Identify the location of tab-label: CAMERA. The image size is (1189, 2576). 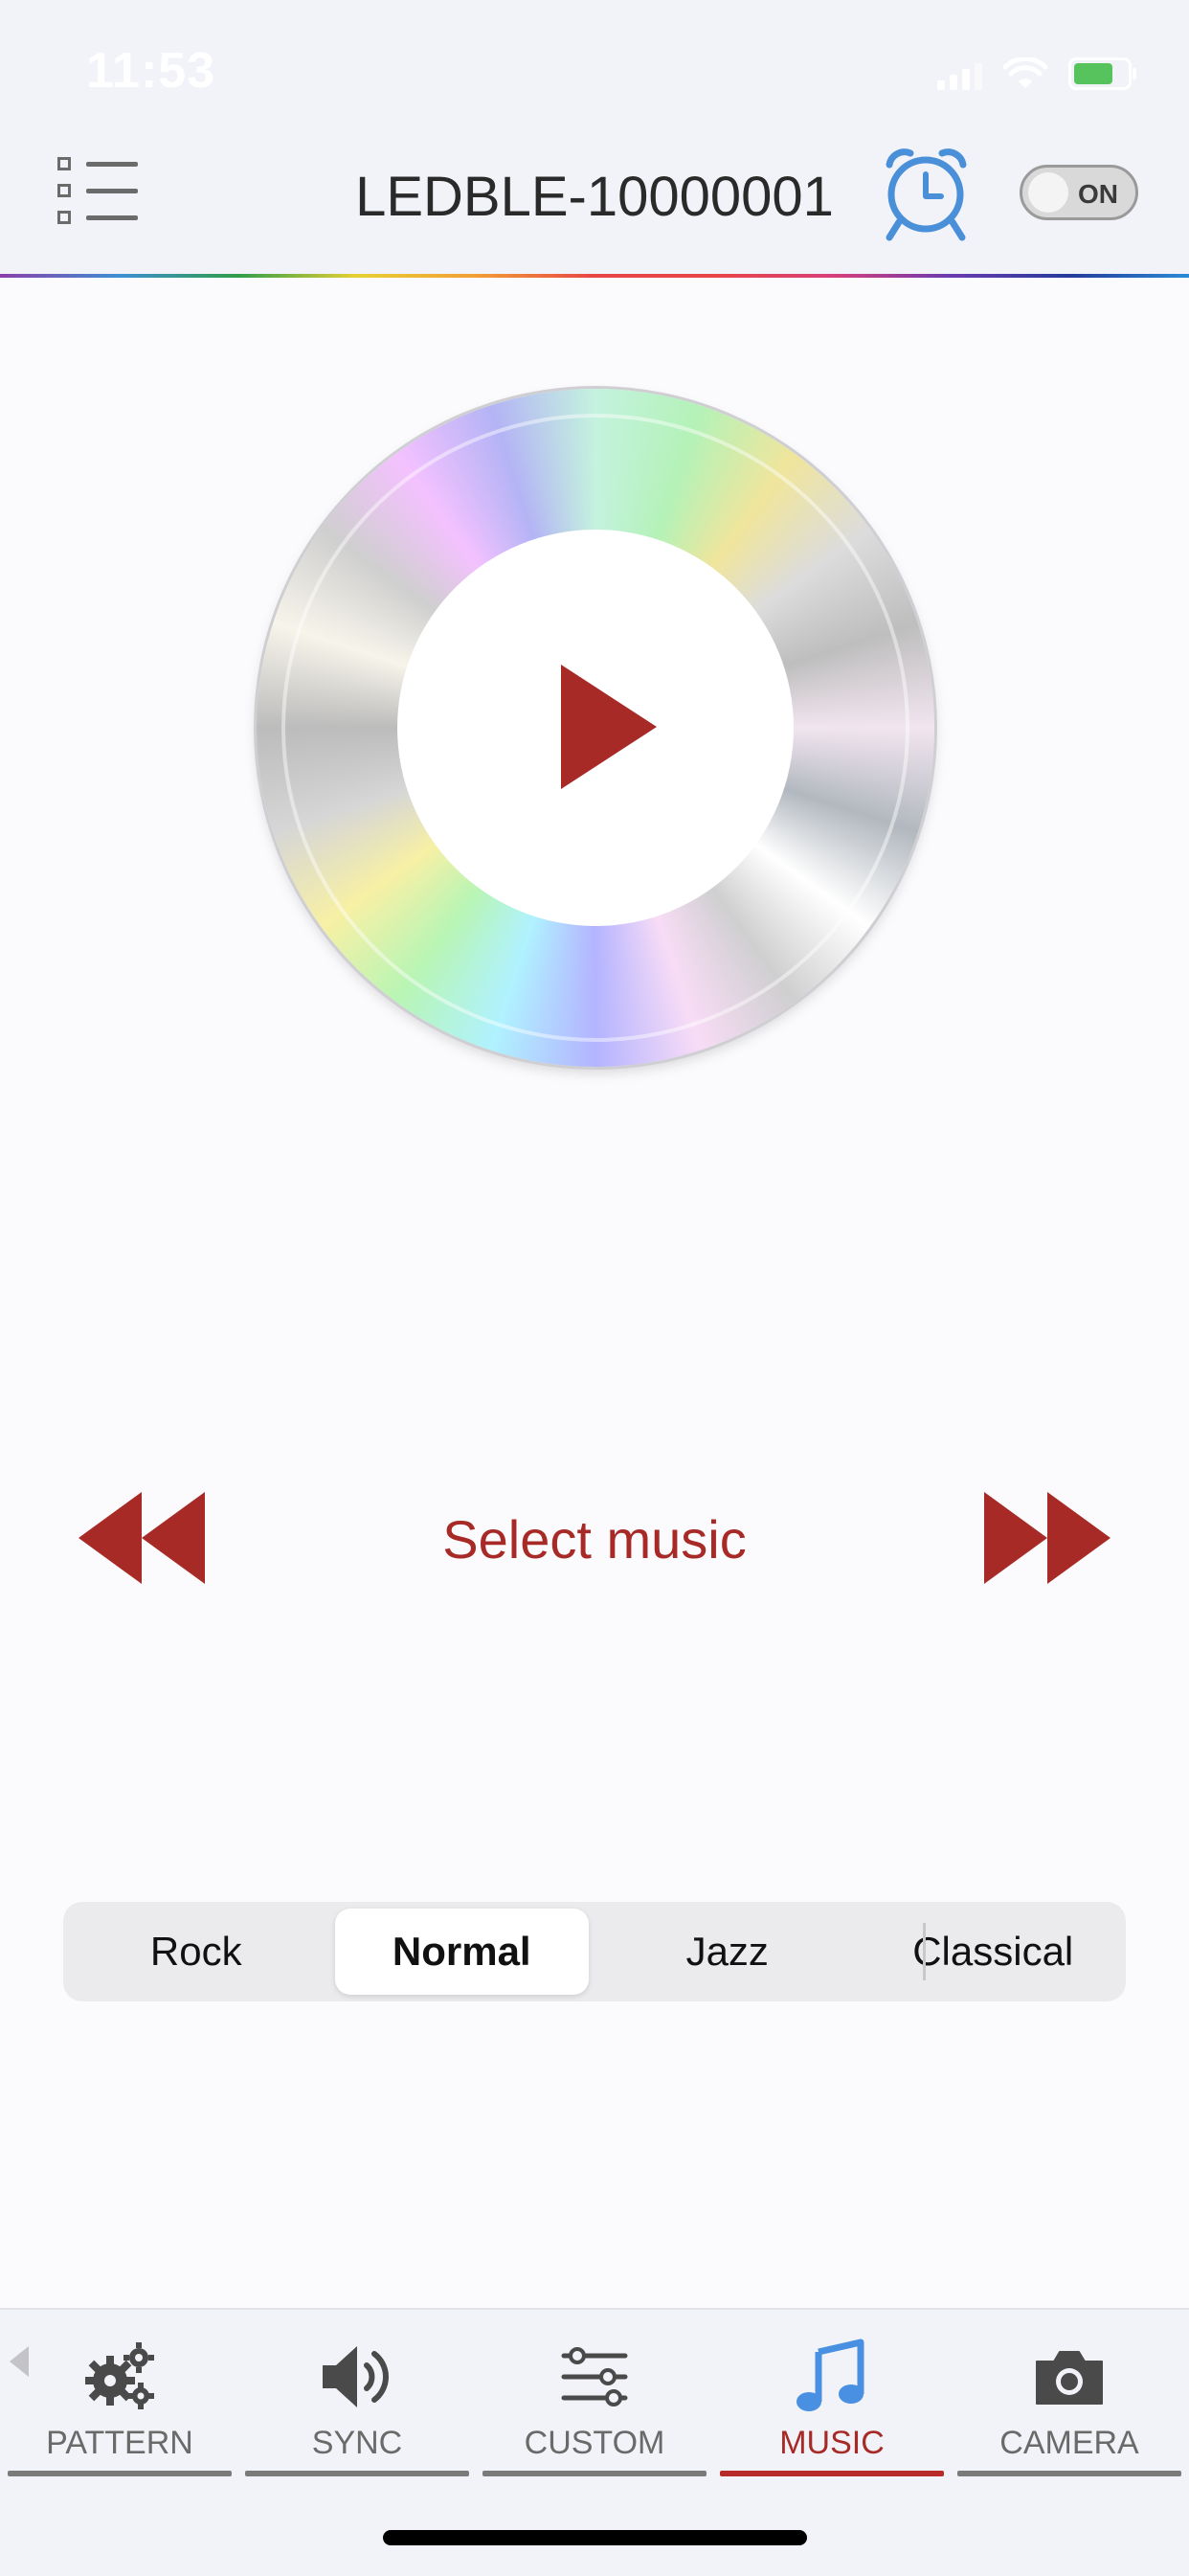
(1069, 2443).